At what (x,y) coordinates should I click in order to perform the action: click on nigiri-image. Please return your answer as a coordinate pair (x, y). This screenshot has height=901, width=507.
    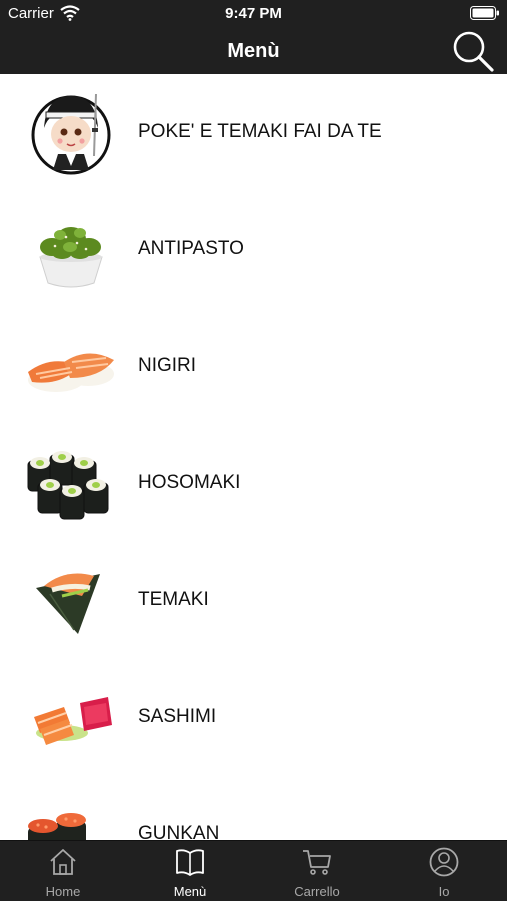
    Looking at the image, I should click on (71, 372).